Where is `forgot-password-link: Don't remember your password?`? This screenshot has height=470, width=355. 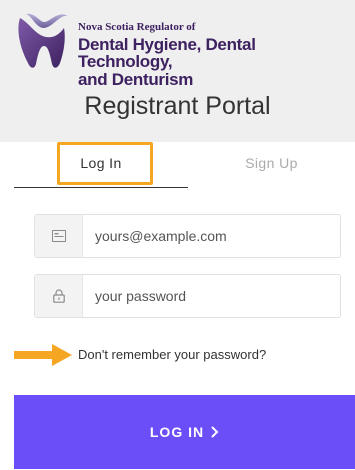 forgot-password-link: Don't remember your password? is located at coordinates (172, 354).